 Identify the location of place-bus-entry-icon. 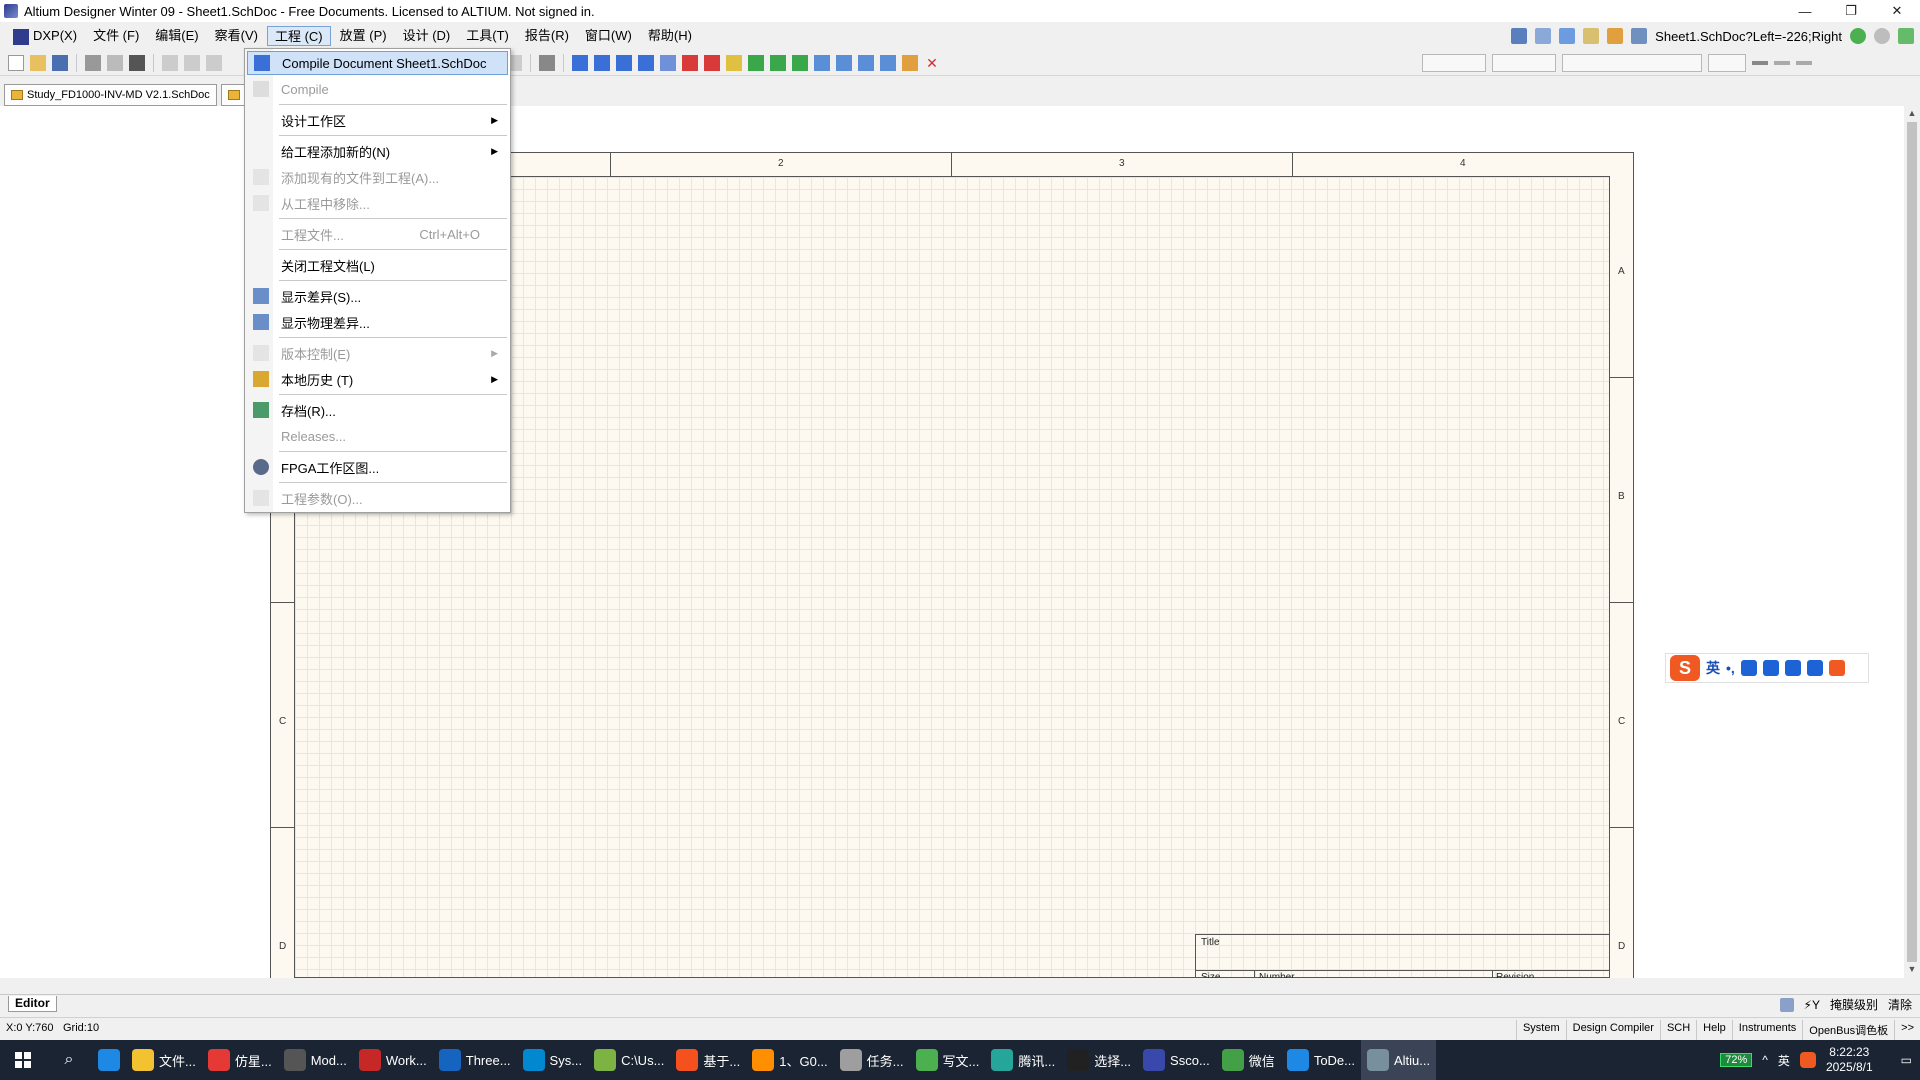
(624, 62).